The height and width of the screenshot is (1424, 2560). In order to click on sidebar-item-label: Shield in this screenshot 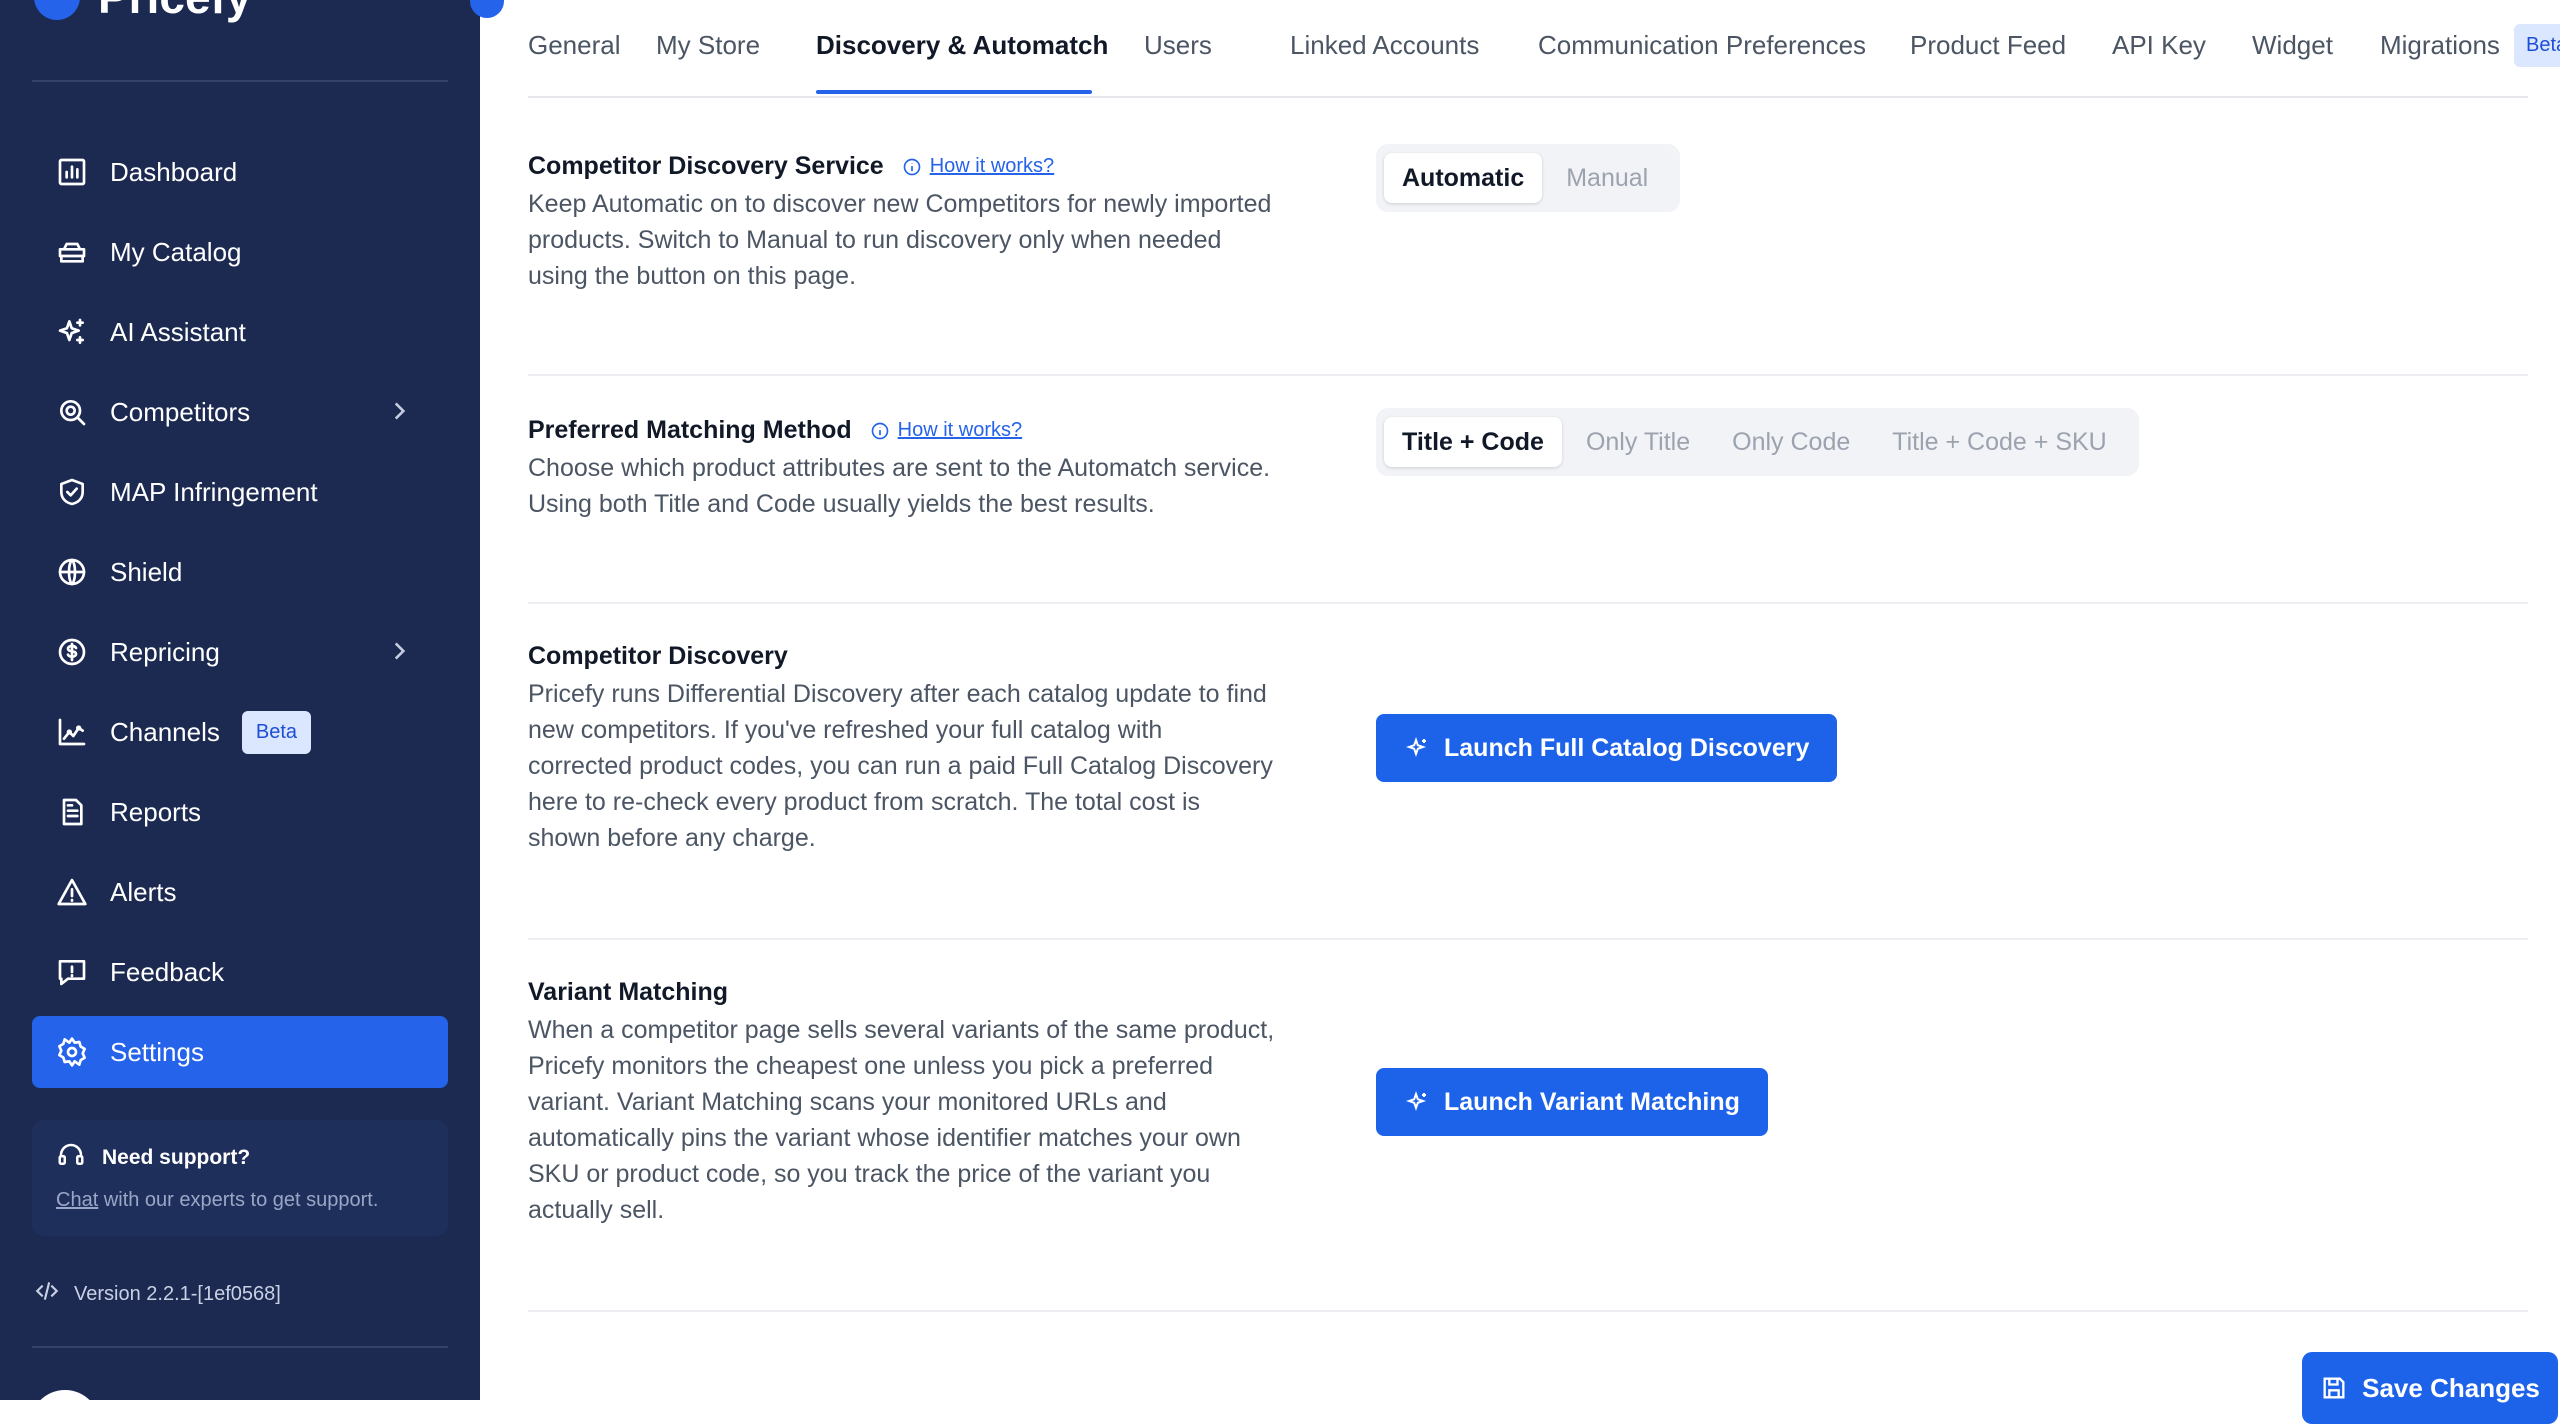, I will do `click(146, 571)`.